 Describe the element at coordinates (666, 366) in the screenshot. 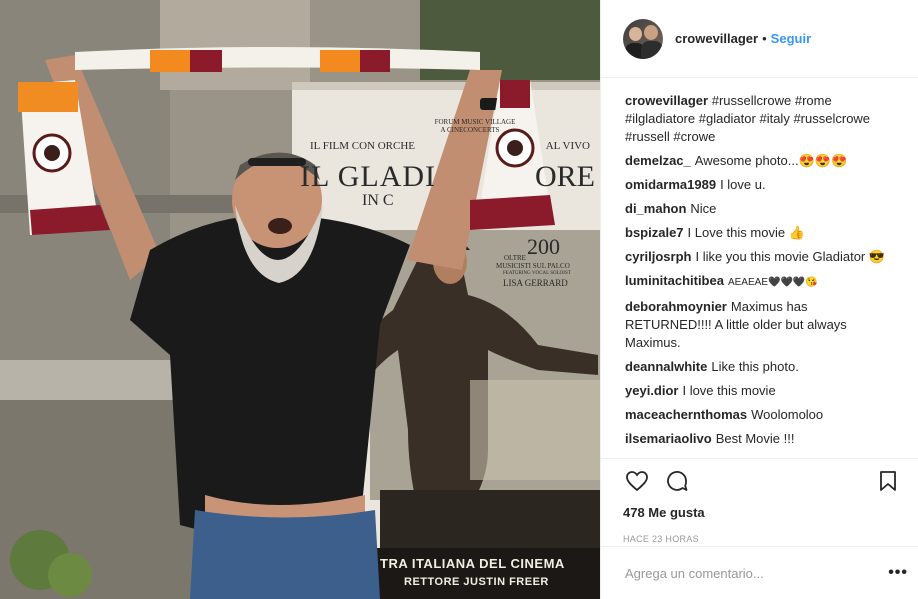

I see `comment-username: deannalwhite` at that location.